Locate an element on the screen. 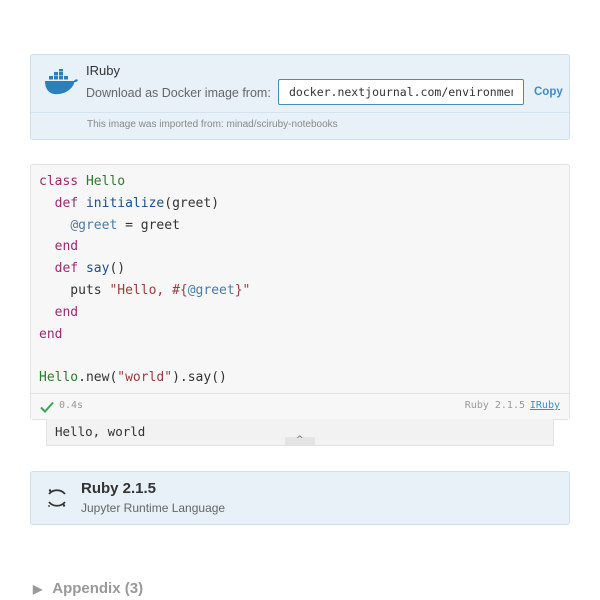 The width and height of the screenshot is (600, 600). docker-url-field is located at coordinates (401, 92).